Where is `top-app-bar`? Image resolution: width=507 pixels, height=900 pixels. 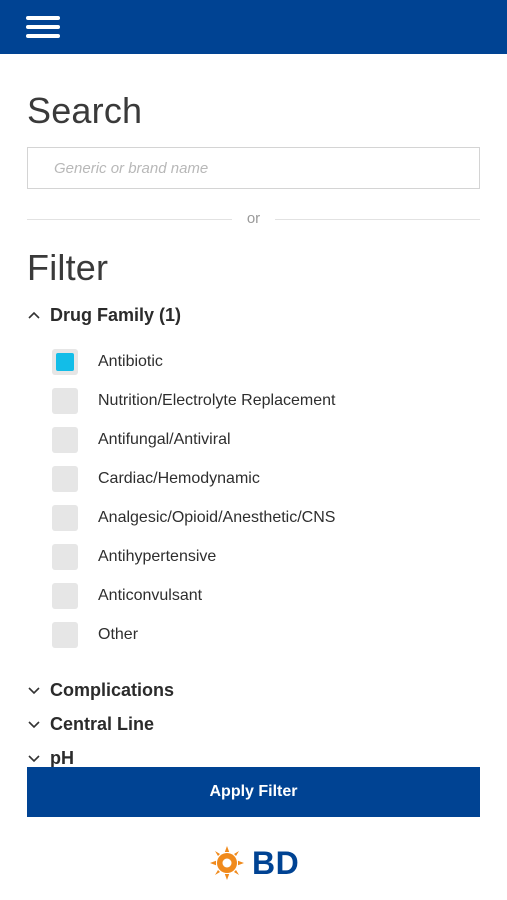 top-app-bar is located at coordinates (253, 27).